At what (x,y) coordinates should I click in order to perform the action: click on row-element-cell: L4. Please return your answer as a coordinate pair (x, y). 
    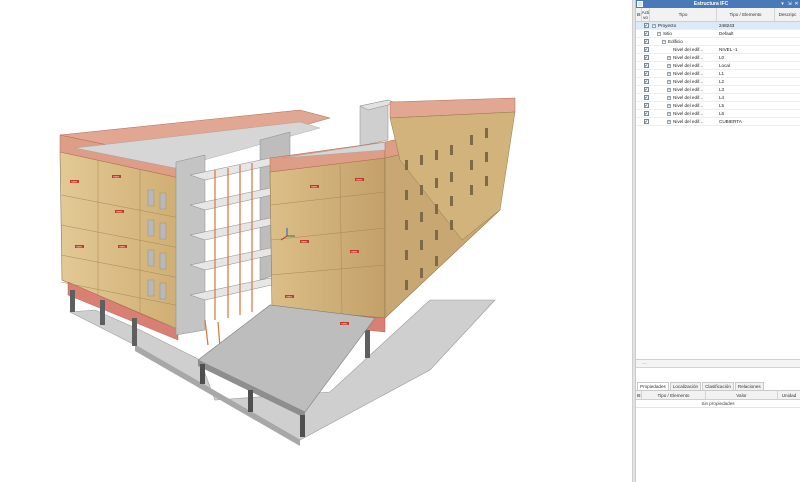
    Looking at the image, I should click on (746, 97).